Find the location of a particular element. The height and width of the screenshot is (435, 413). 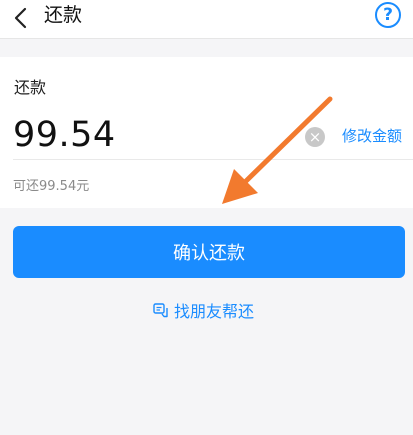

confirm-repay-button: 确认还款 is located at coordinates (209, 252).